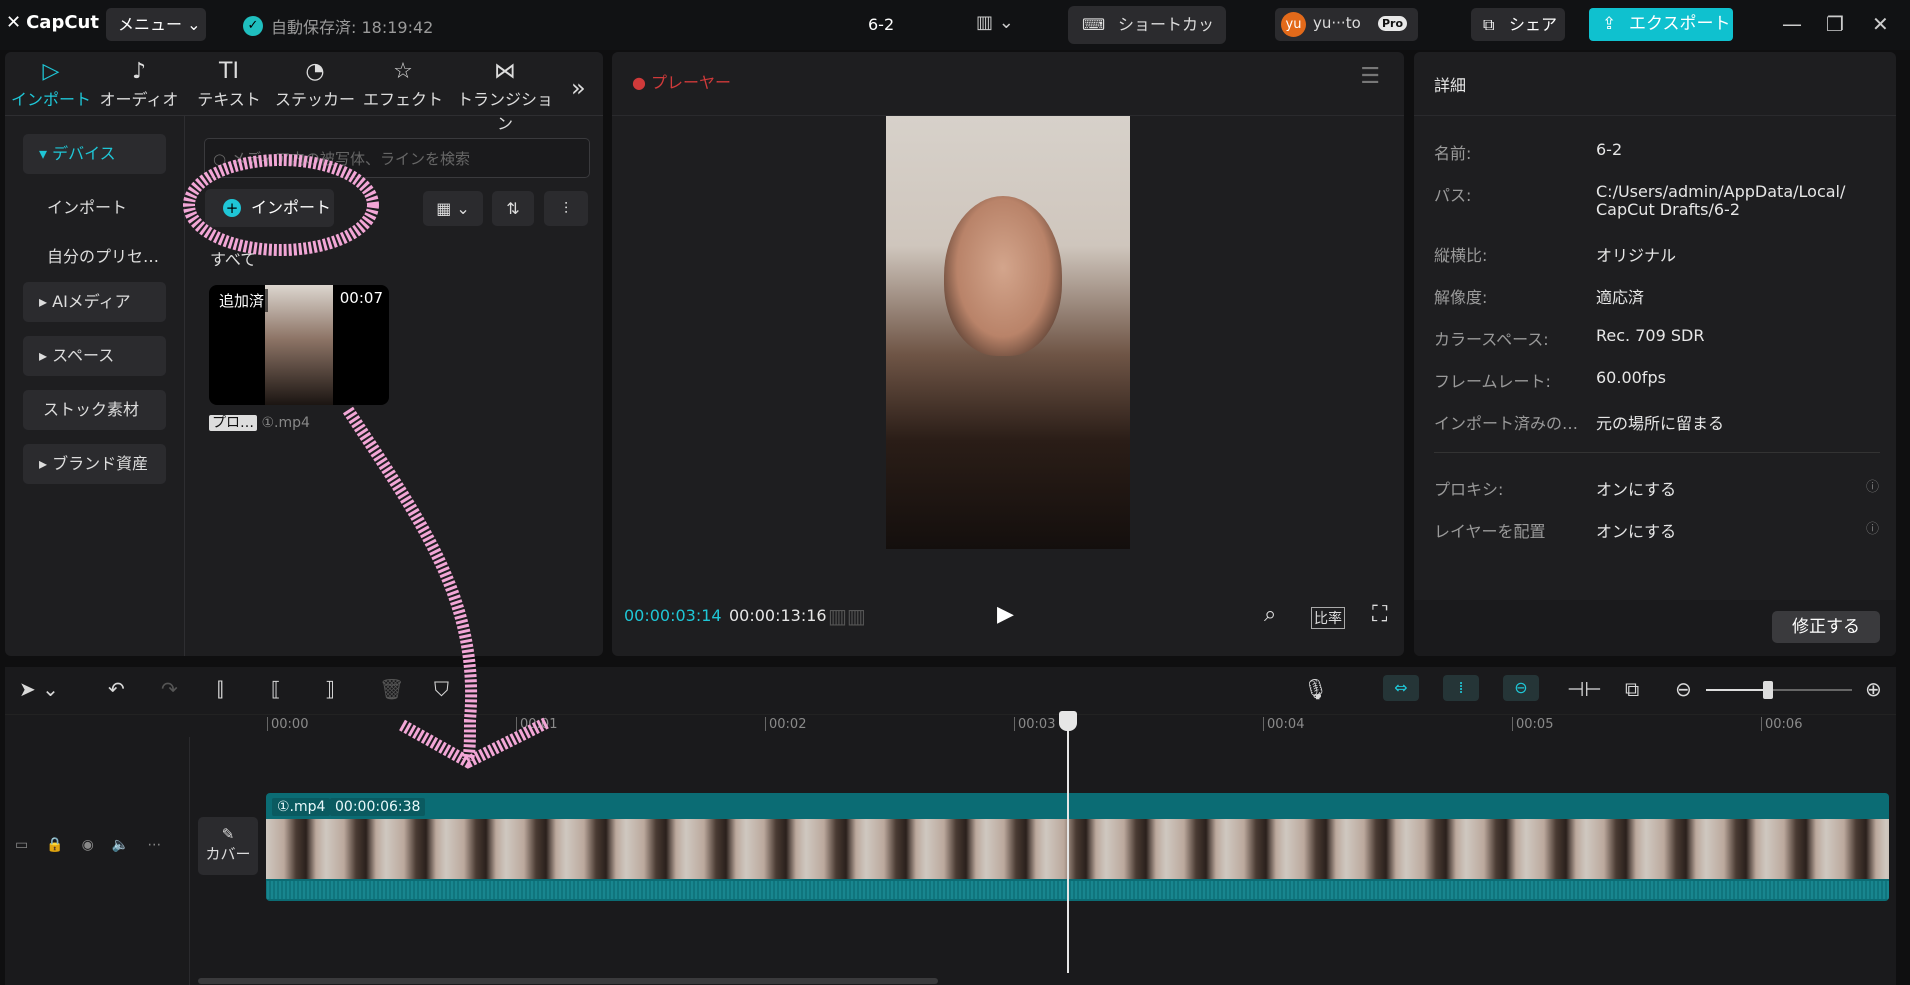 Image resolution: width=1910 pixels, height=985 pixels. What do you see at coordinates (94, 410) in the screenshot?
I see `sidebar-item-stock: ストック素材` at bounding box center [94, 410].